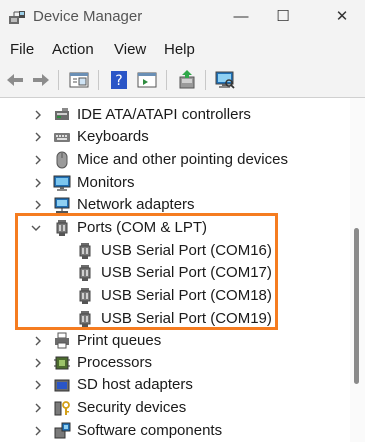 This screenshot has height=442, width=365. I want to click on tree-item-print-queues: Print queues, so click(175, 341).